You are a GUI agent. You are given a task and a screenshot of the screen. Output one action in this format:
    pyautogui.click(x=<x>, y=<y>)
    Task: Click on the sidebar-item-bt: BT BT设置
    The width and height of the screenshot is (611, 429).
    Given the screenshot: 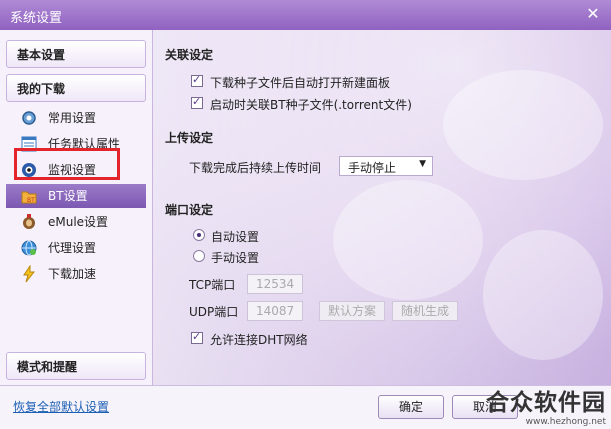 What is the action you would take?
    pyautogui.click(x=76, y=196)
    